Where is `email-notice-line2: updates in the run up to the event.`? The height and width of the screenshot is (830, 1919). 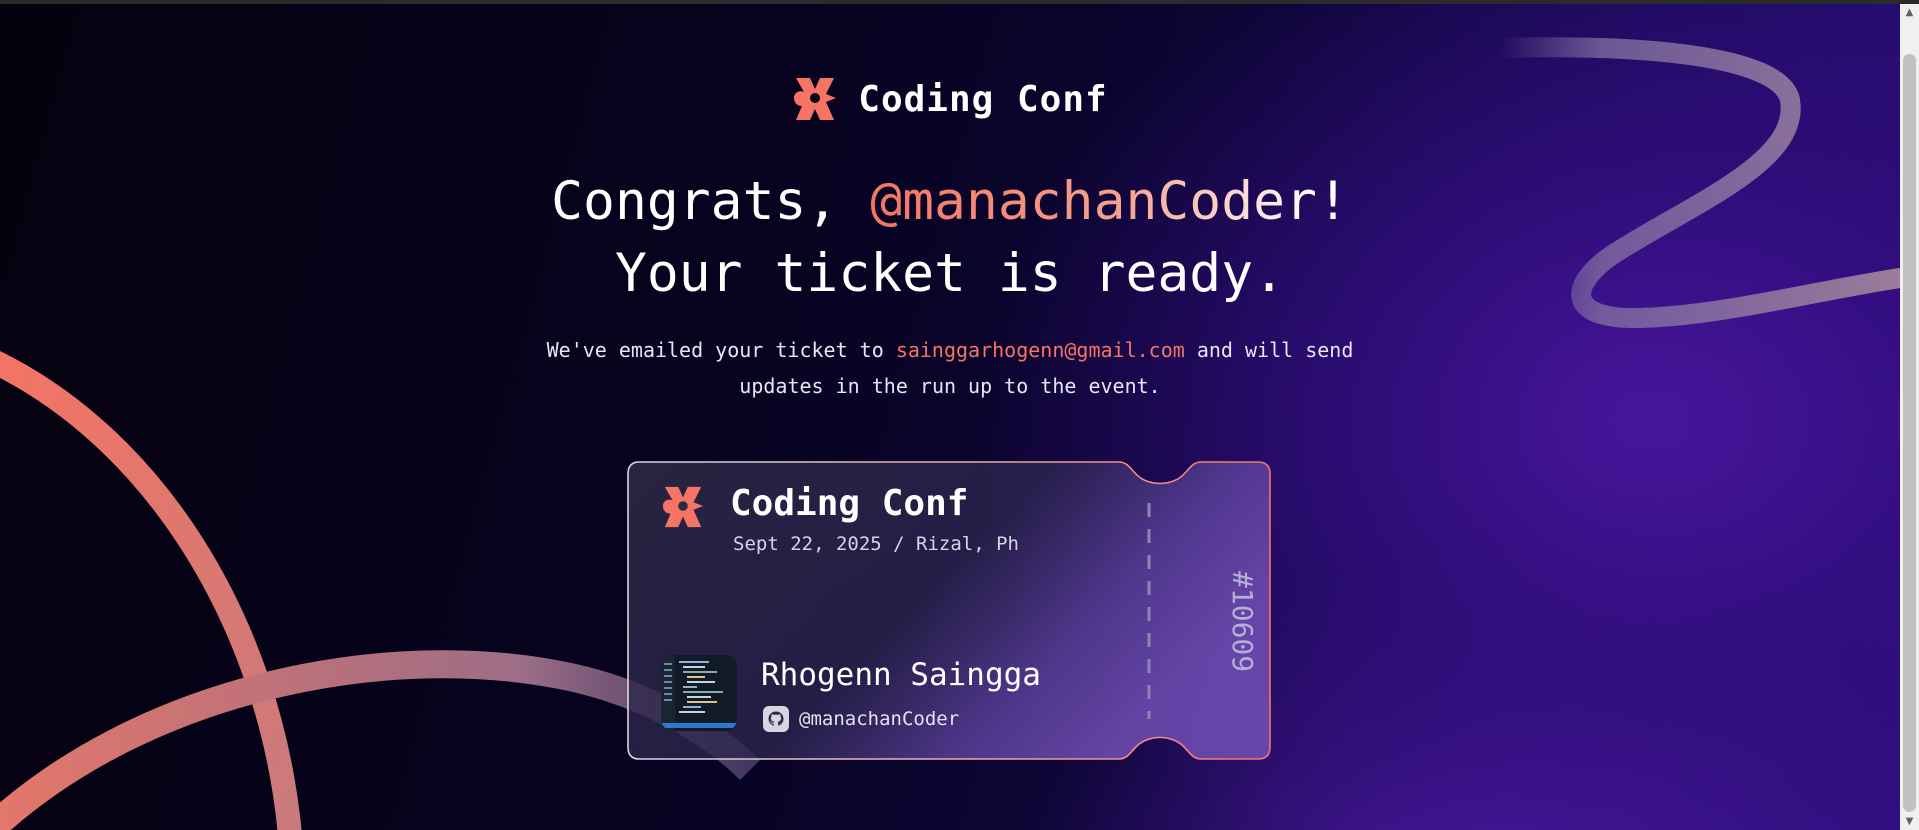 email-notice-line2: updates in the run up to the event. is located at coordinates (950, 386).